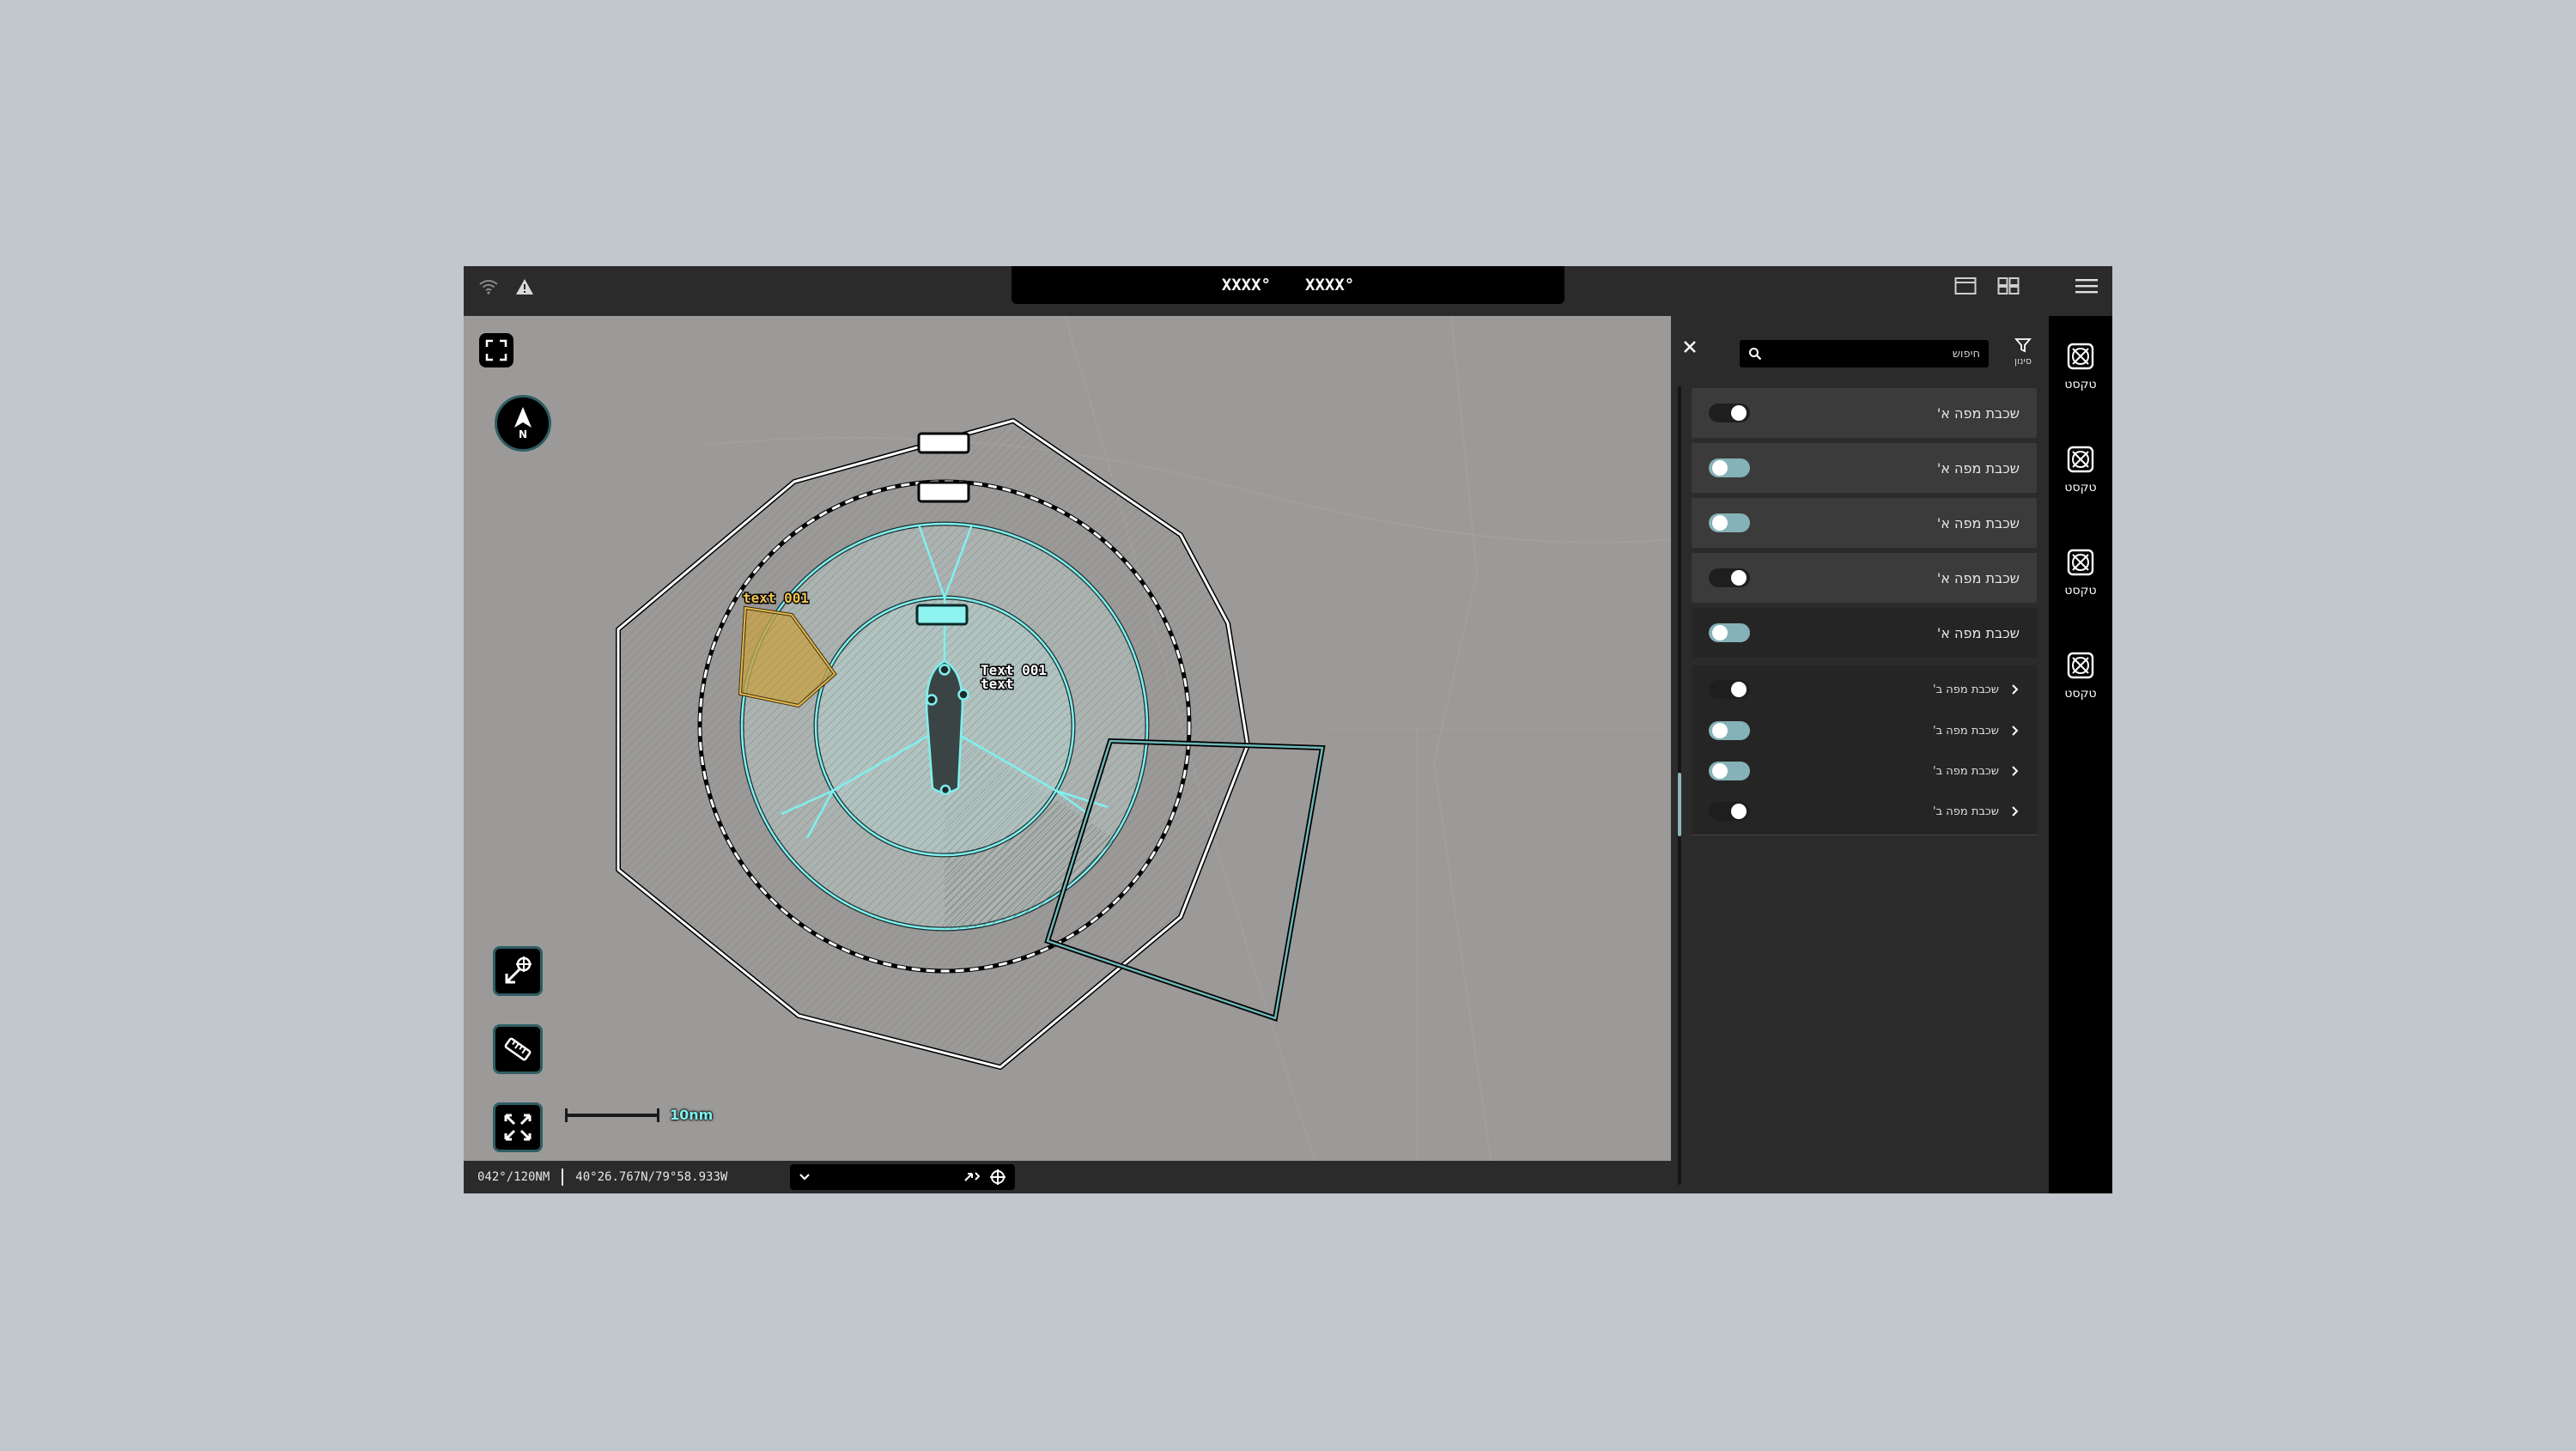  I want to click on fullscreen-button, so click(496, 350).